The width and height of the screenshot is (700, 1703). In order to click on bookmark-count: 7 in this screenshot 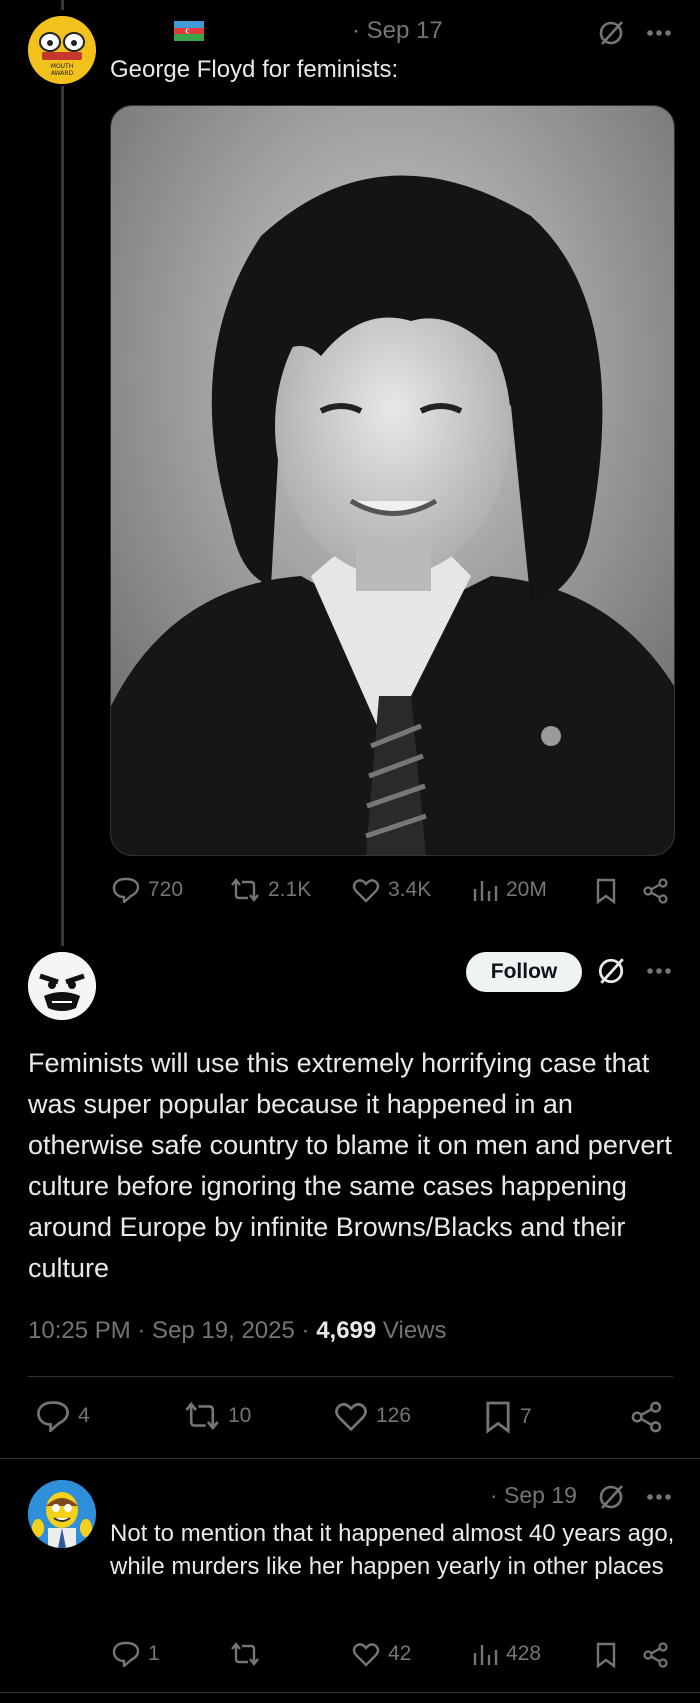, I will do `click(526, 1416)`.